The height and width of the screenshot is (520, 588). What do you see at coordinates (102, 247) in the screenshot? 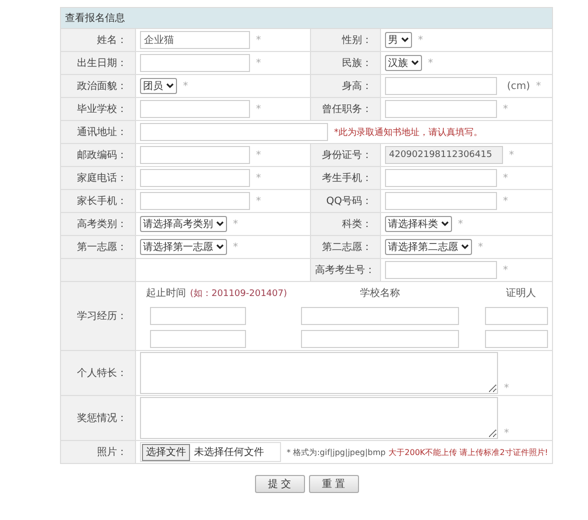
I see `field-label: 第一志愿：` at bounding box center [102, 247].